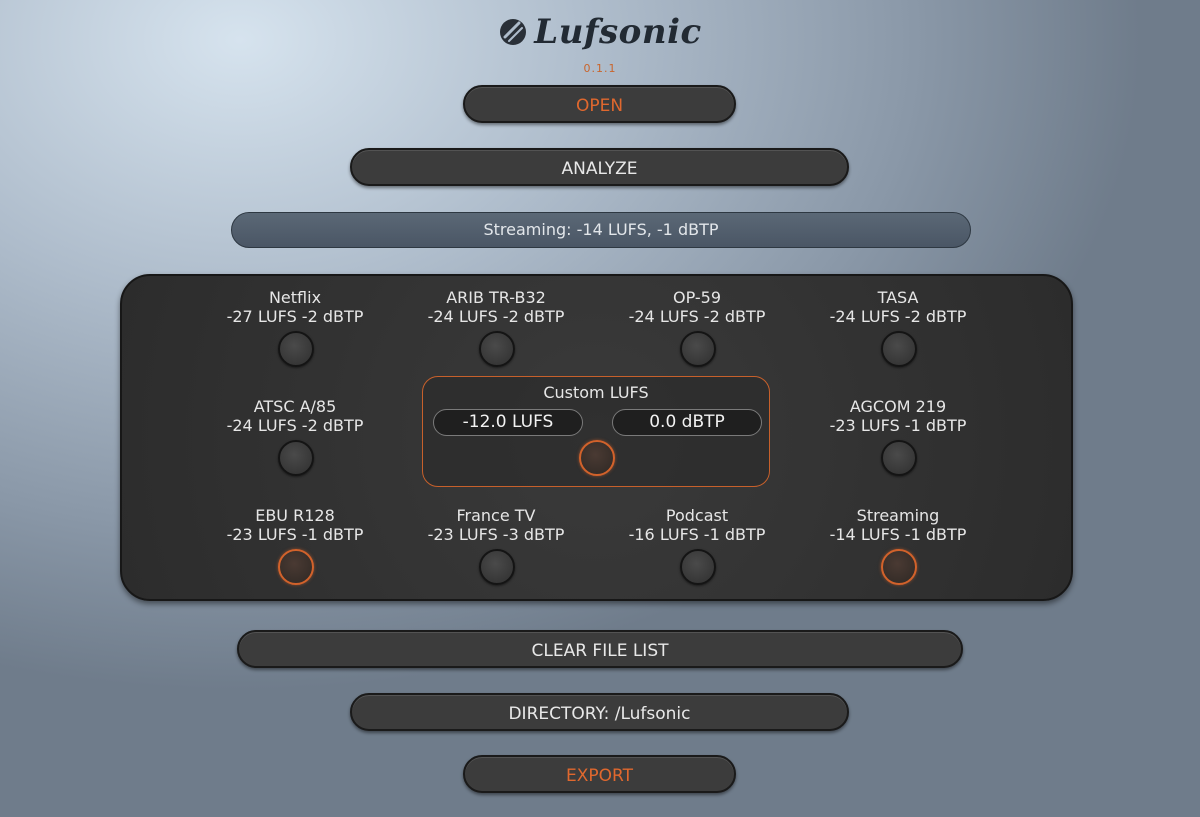 Image resolution: width=1200 pixels, height=817 pixels. What do you see at coordinates (295, 406) in the screenshot?
I see `preset-name: ATSC A/85` at bounding box center [295, 406].